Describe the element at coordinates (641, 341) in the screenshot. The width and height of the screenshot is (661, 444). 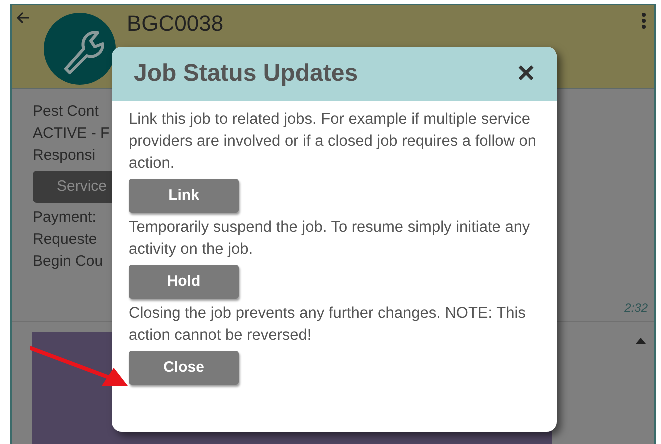
I see `collapse-icon` at that location.